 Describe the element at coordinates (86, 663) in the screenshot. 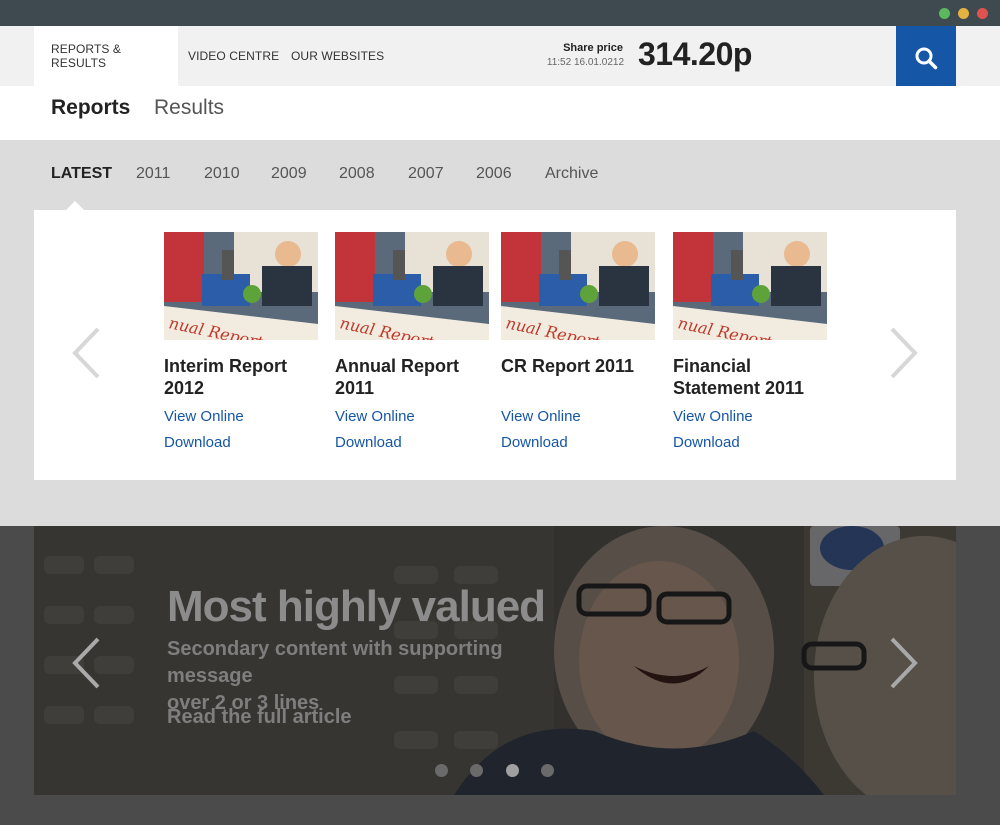

I see `hero-chevron-left-icon` at that location.